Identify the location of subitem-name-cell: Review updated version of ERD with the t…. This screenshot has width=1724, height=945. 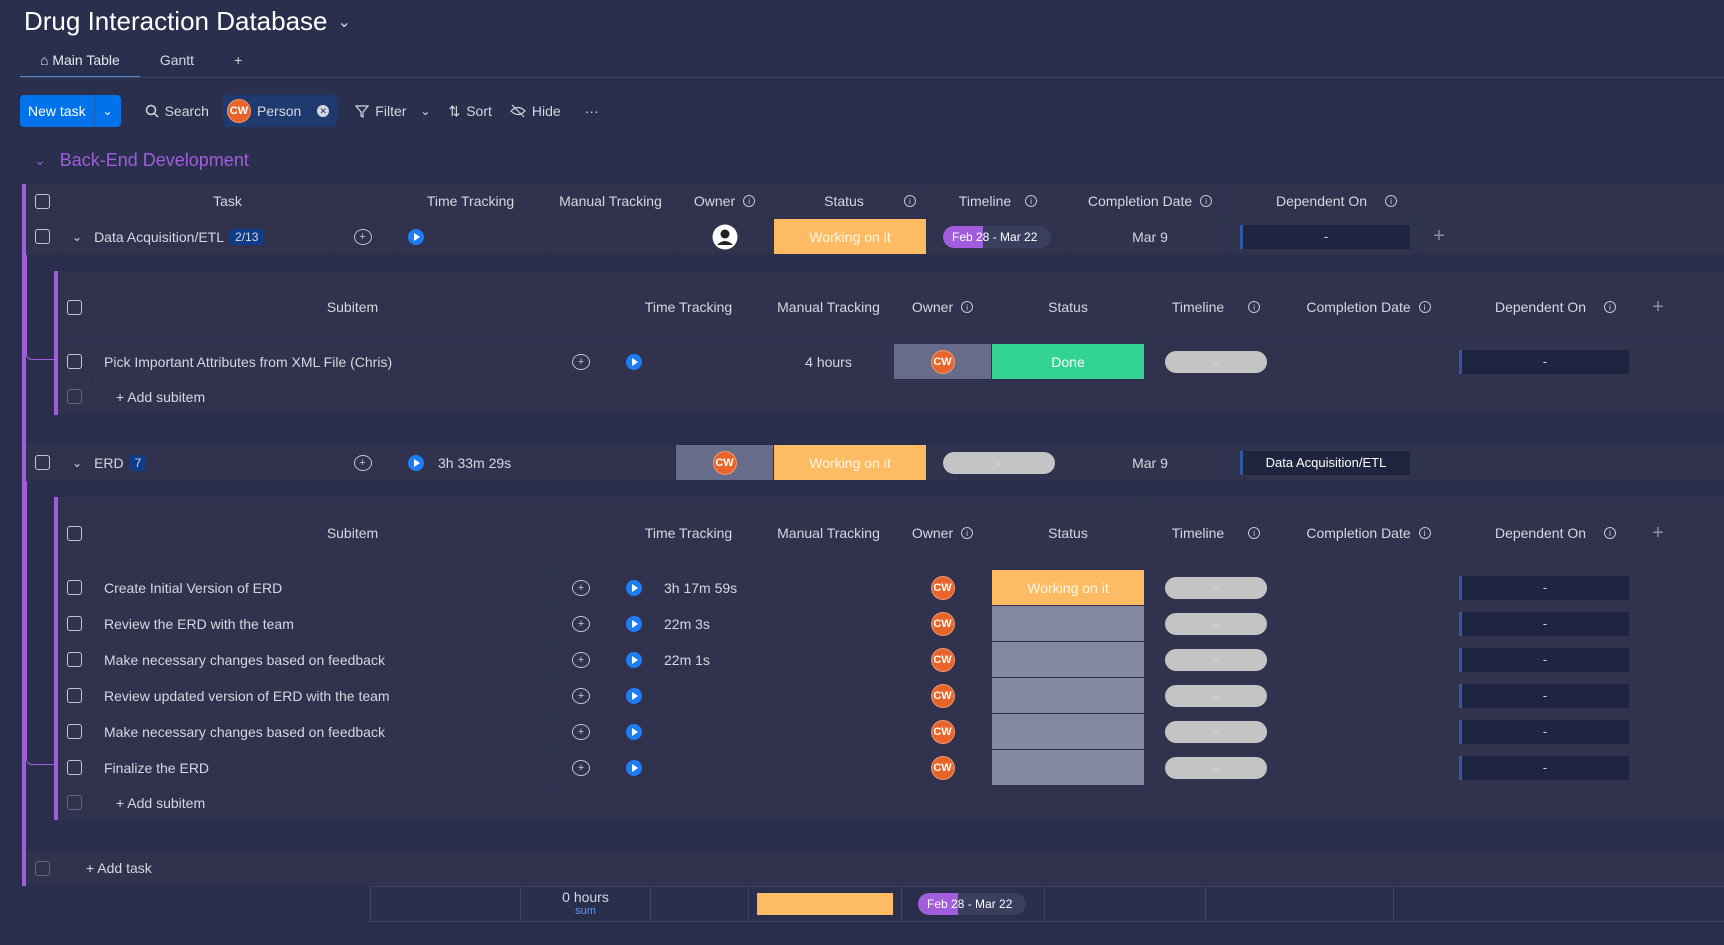
(320, 695).